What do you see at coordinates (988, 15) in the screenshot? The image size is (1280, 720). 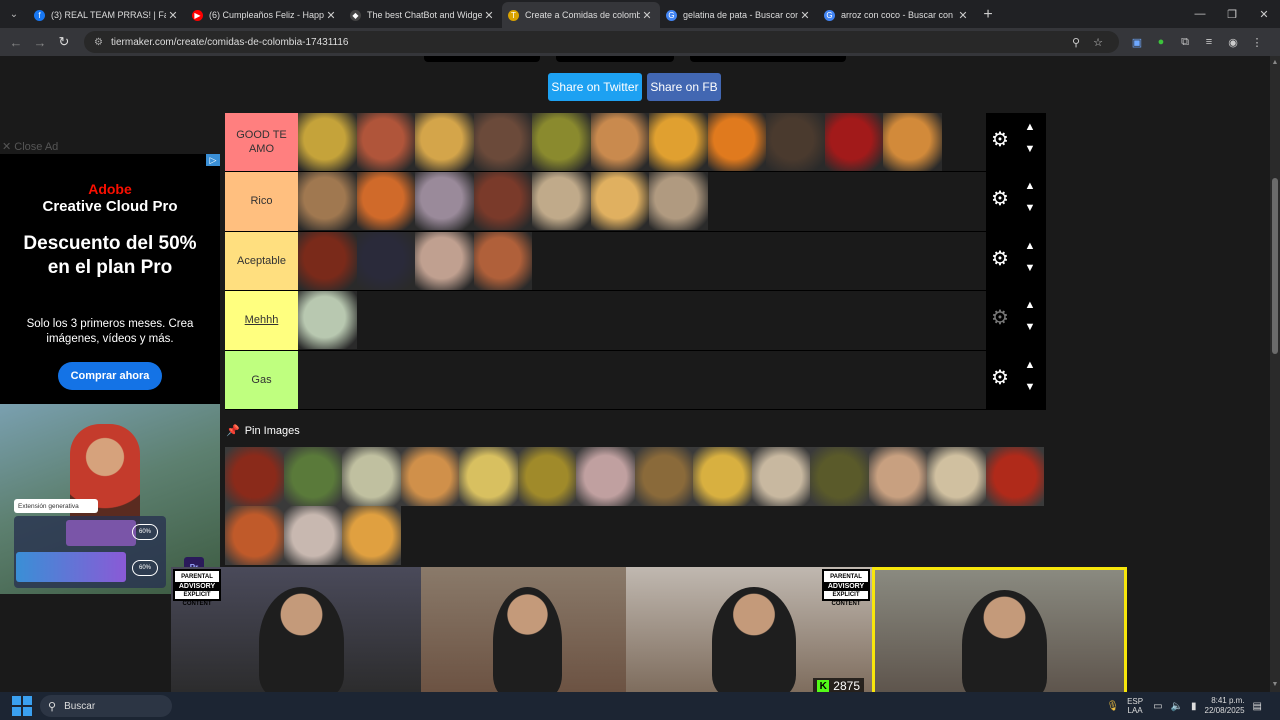 I see `new-tab-button: +` at bounding box center [988, 15].